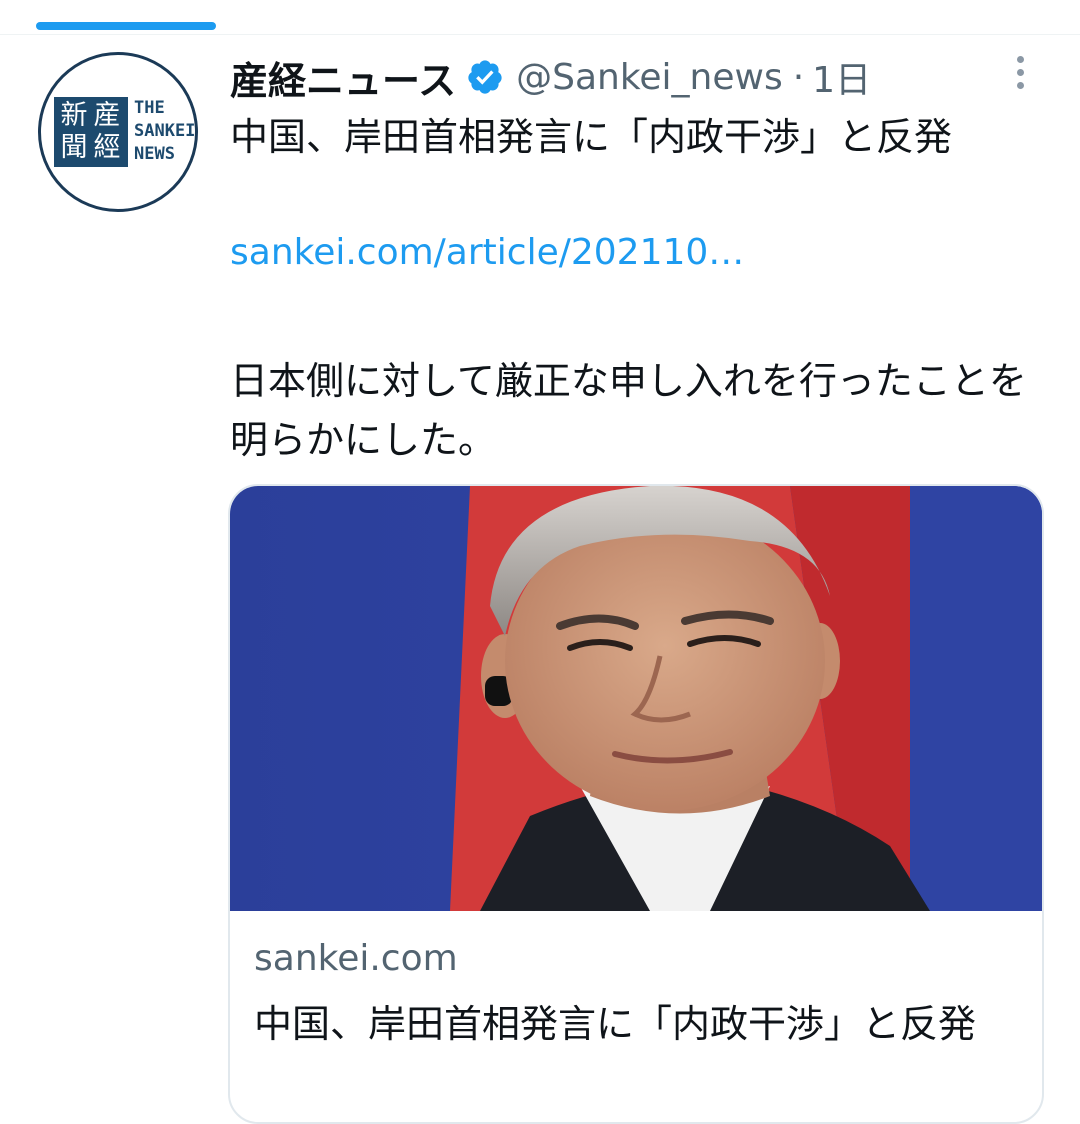 The width and height of the screenshot is (1080, 1124). I want to click on tweet-headline: 中国、岸田首相発言に「内政干渉」と反発, so click(591, 137).